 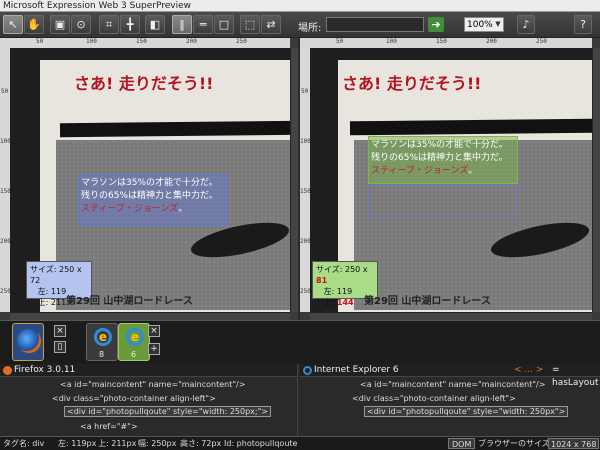 I want to click on fit-icon: ⬚, so click(x=250, y=24).